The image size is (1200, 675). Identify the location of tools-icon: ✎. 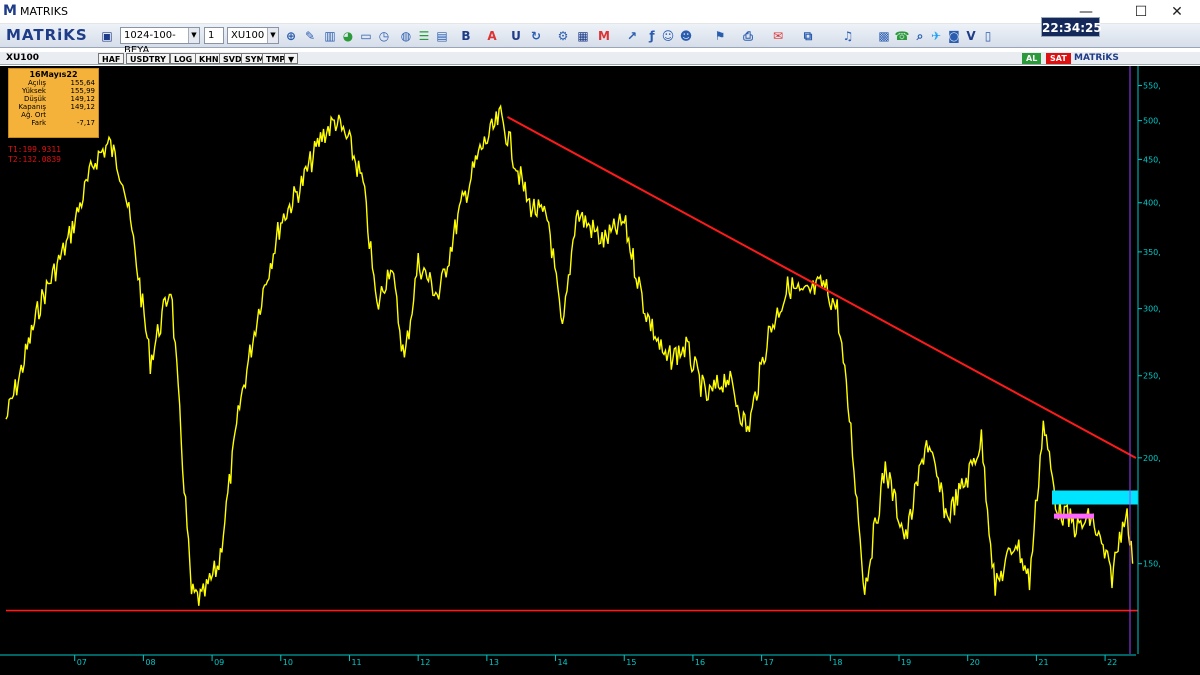
(310, 36).